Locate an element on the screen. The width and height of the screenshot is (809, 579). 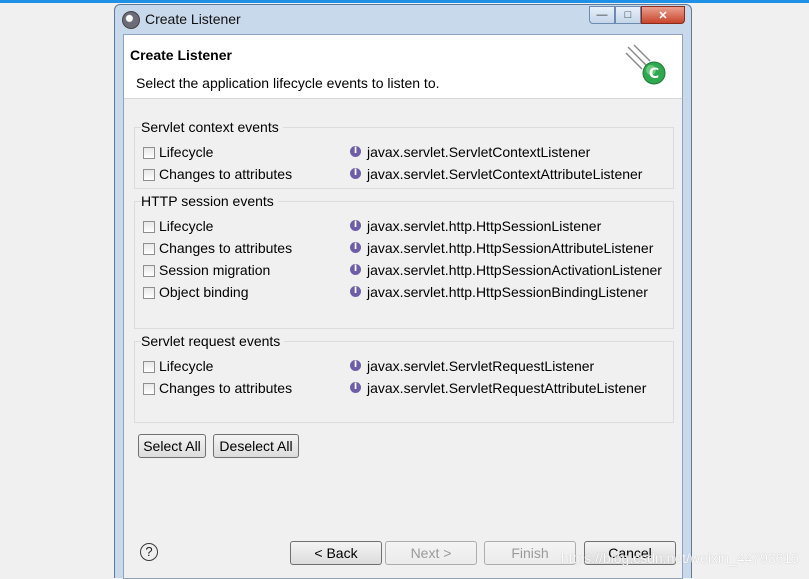
desktop-accent-line is located at coordinates (404, 1).